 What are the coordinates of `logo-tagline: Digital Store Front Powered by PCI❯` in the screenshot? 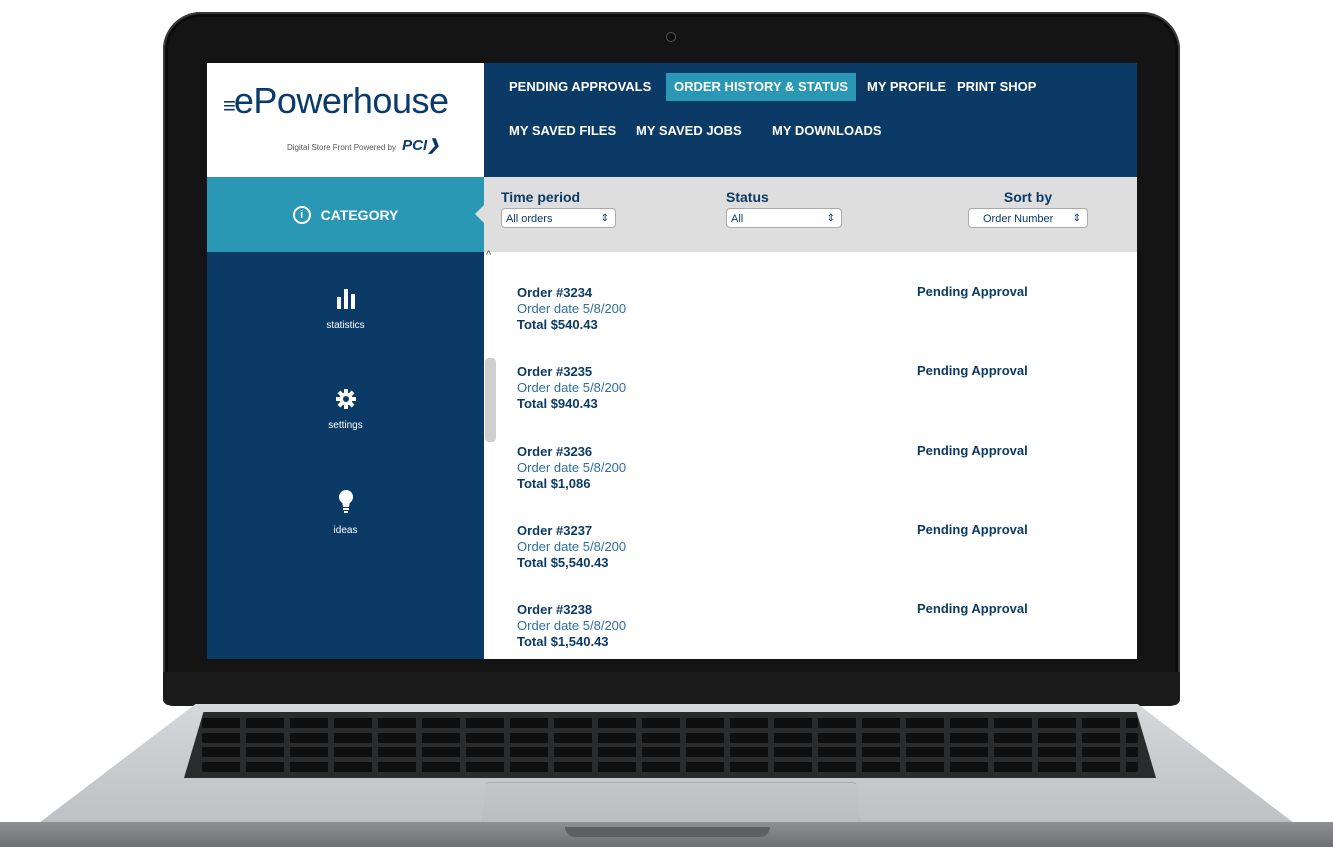 It's located at (363, 145).